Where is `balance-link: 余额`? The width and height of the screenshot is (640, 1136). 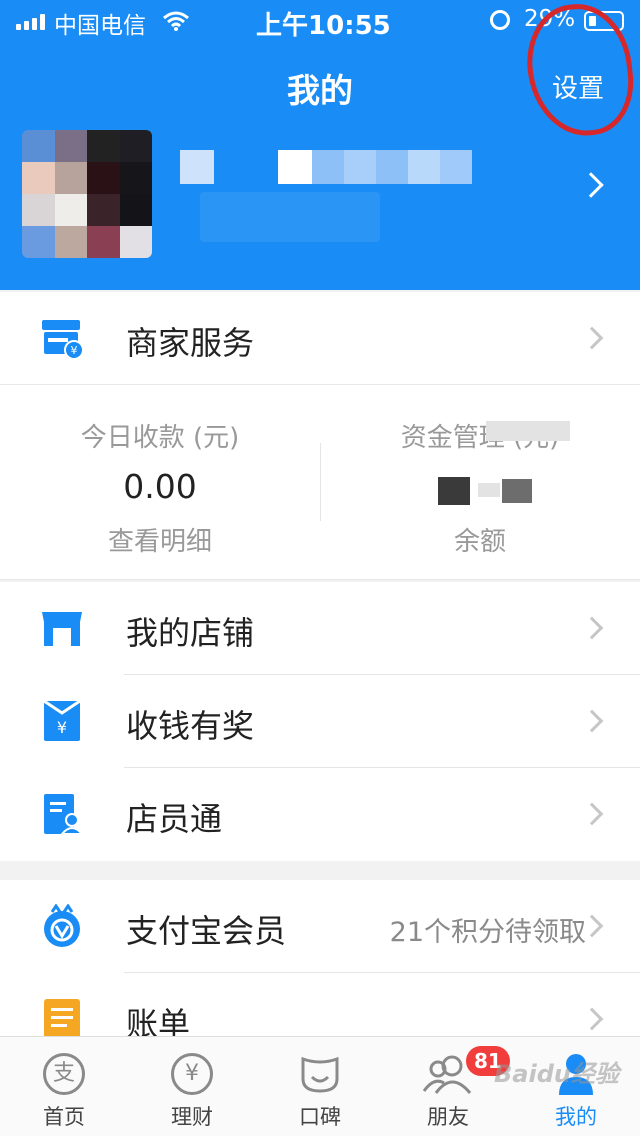
balance-link: 余额 is located at coordinates (480, 539).